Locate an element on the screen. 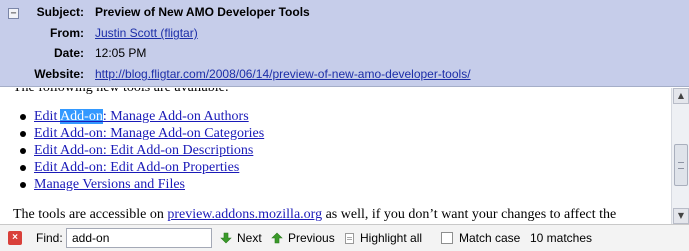 Image resolution: width=689 pixels, height=251 pixels. list-item: Edit Add-on: Edit Add-on Properties is located at coordinates (142, 167).